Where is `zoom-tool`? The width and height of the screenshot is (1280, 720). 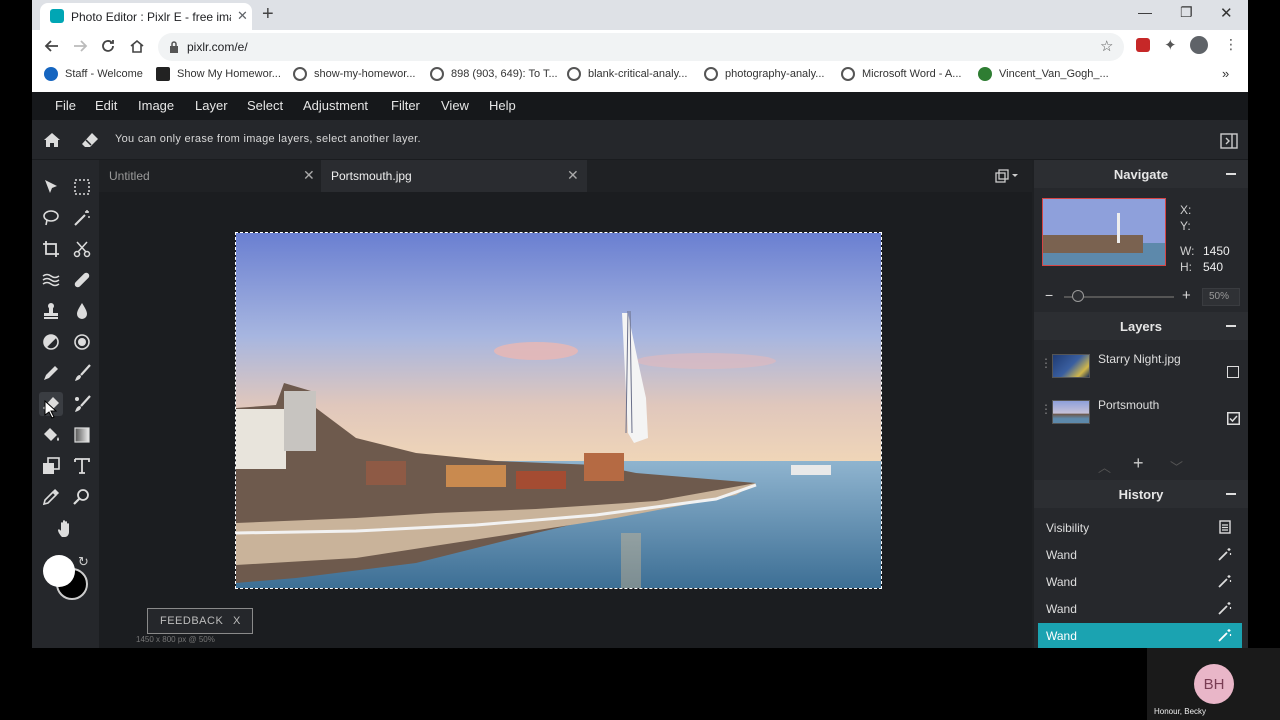 zoom-tool is located at coordinates (82, 497).